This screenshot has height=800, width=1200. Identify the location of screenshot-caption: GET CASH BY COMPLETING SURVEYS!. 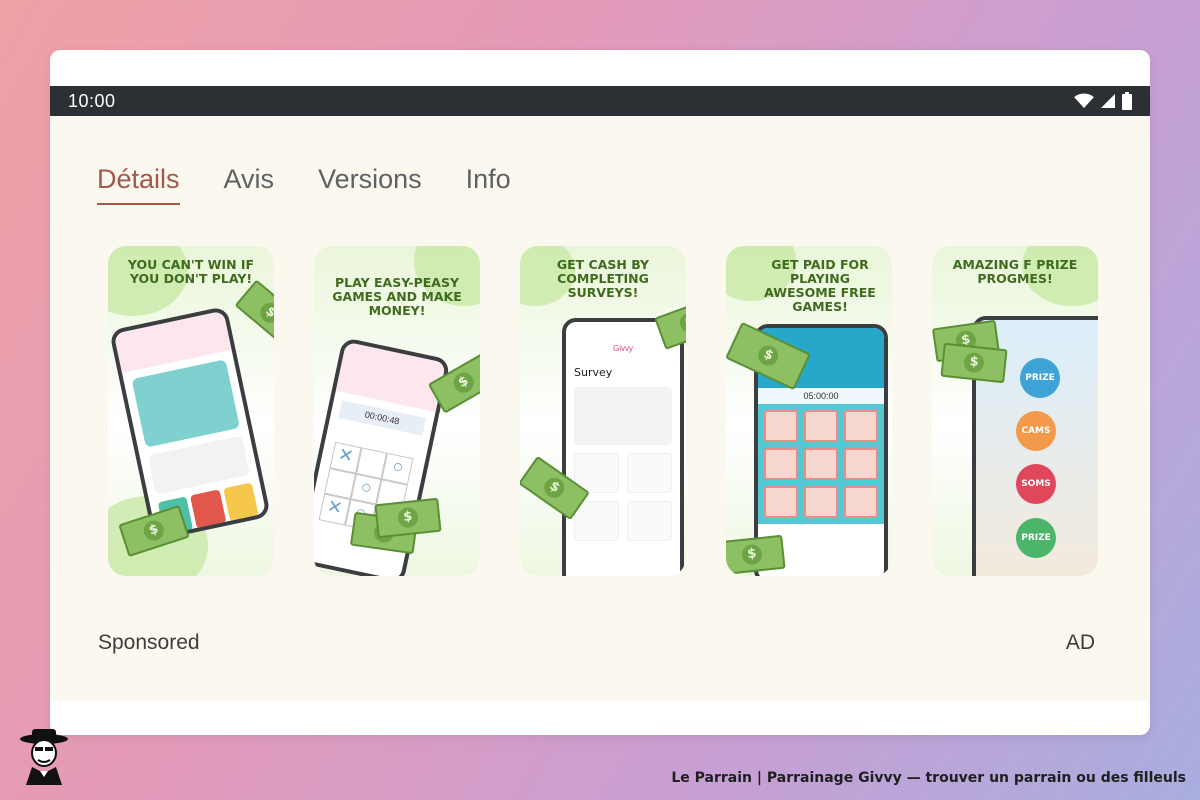
(603, 278).